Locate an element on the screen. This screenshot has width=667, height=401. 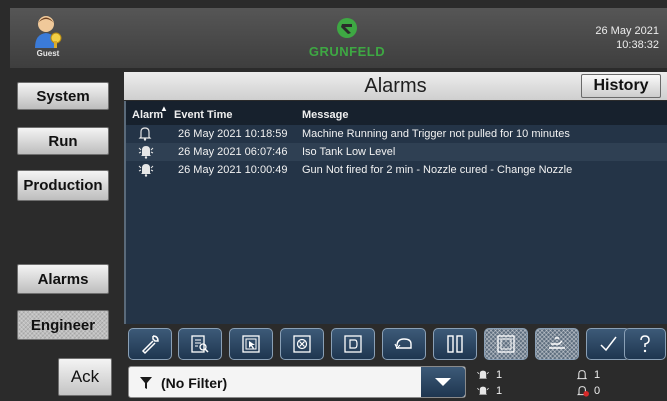
view-details-icon is located at coordinates (200, 344).